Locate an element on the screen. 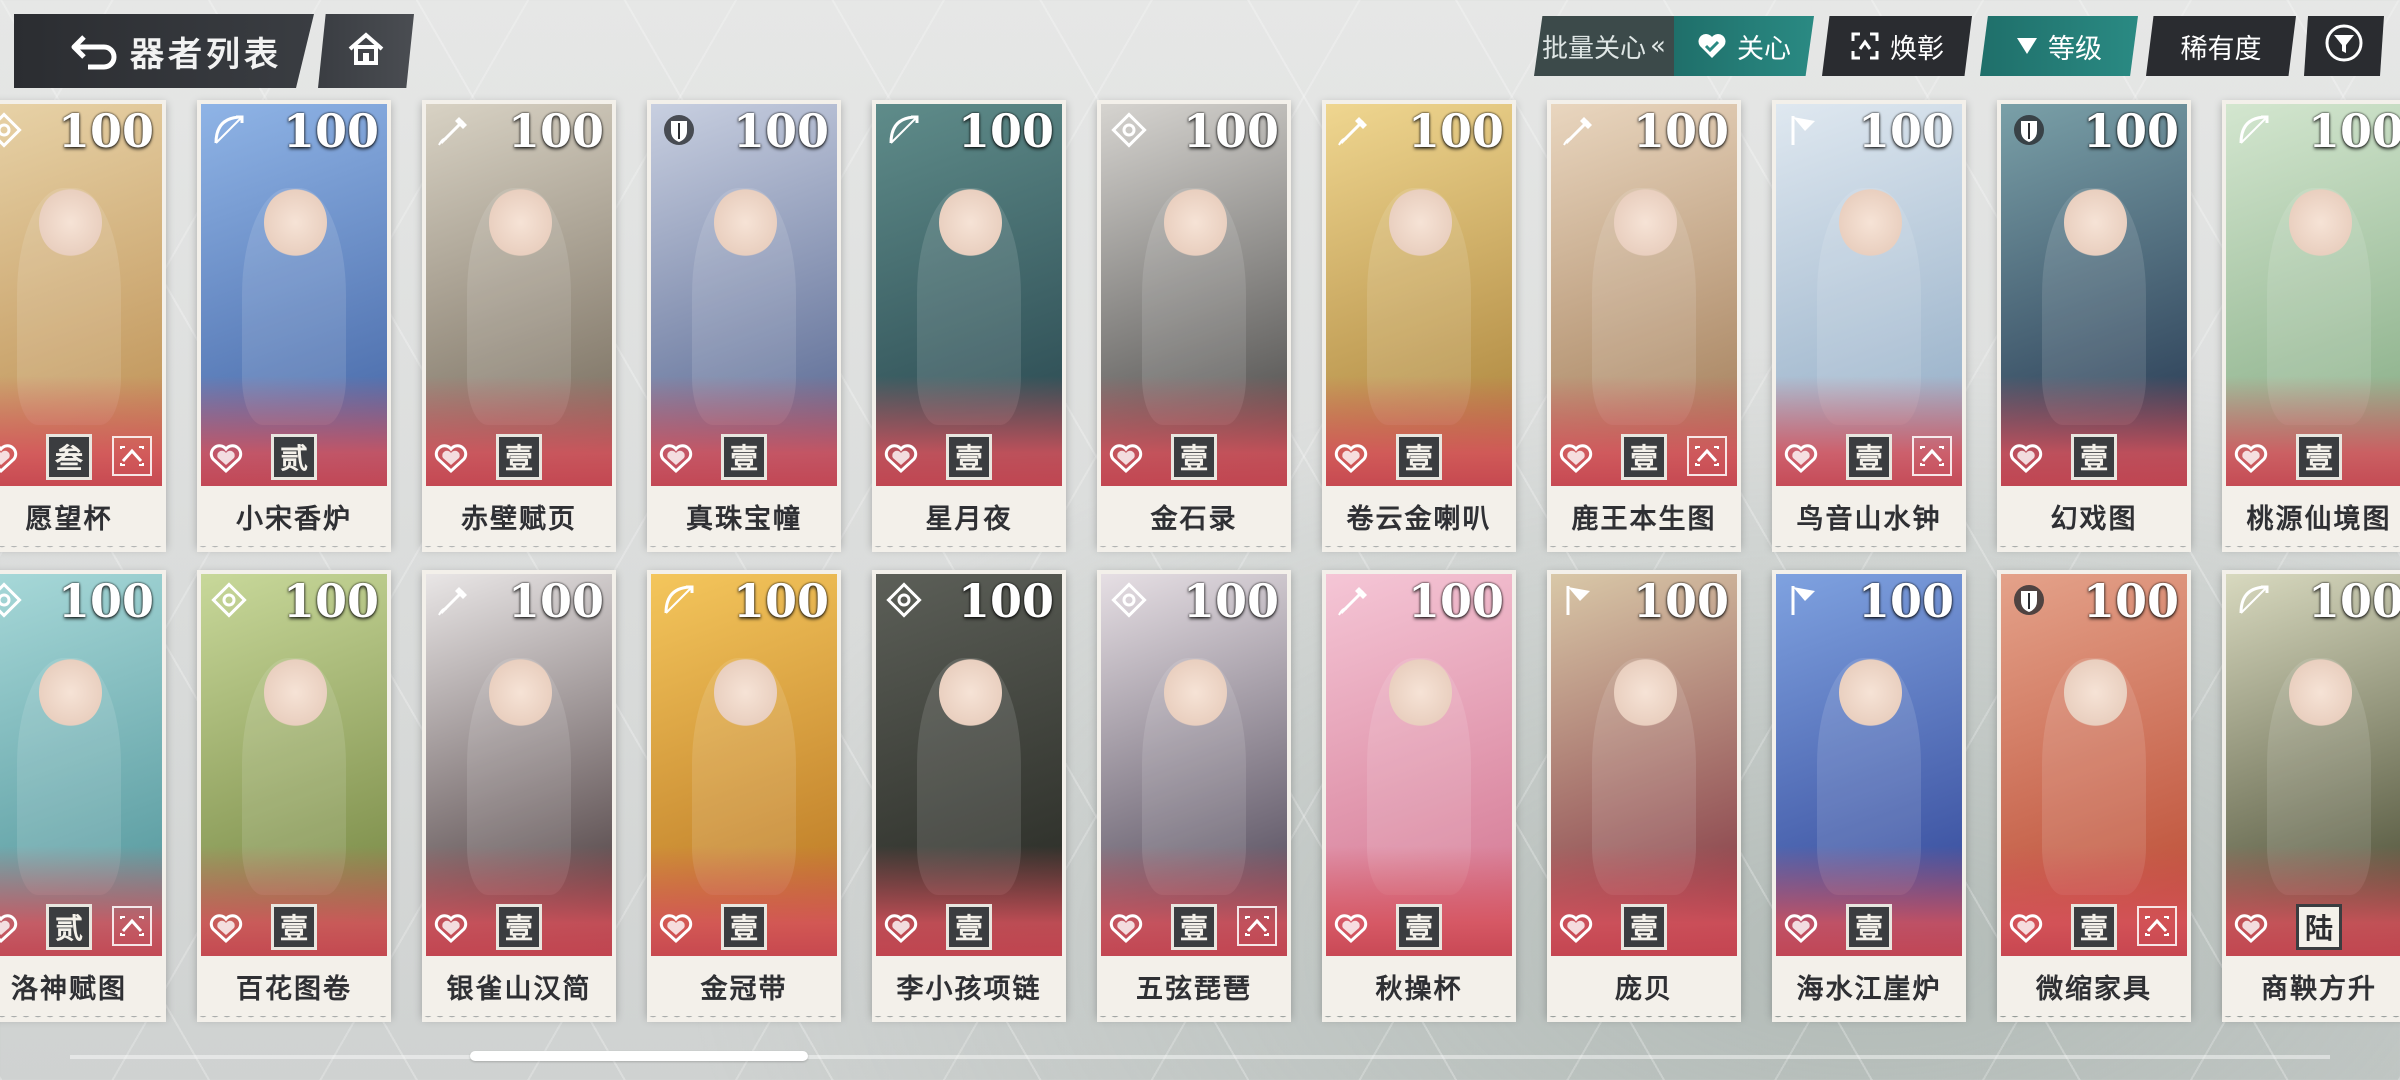  title-tab: 器者列表 is located at coordinates (164, 51).